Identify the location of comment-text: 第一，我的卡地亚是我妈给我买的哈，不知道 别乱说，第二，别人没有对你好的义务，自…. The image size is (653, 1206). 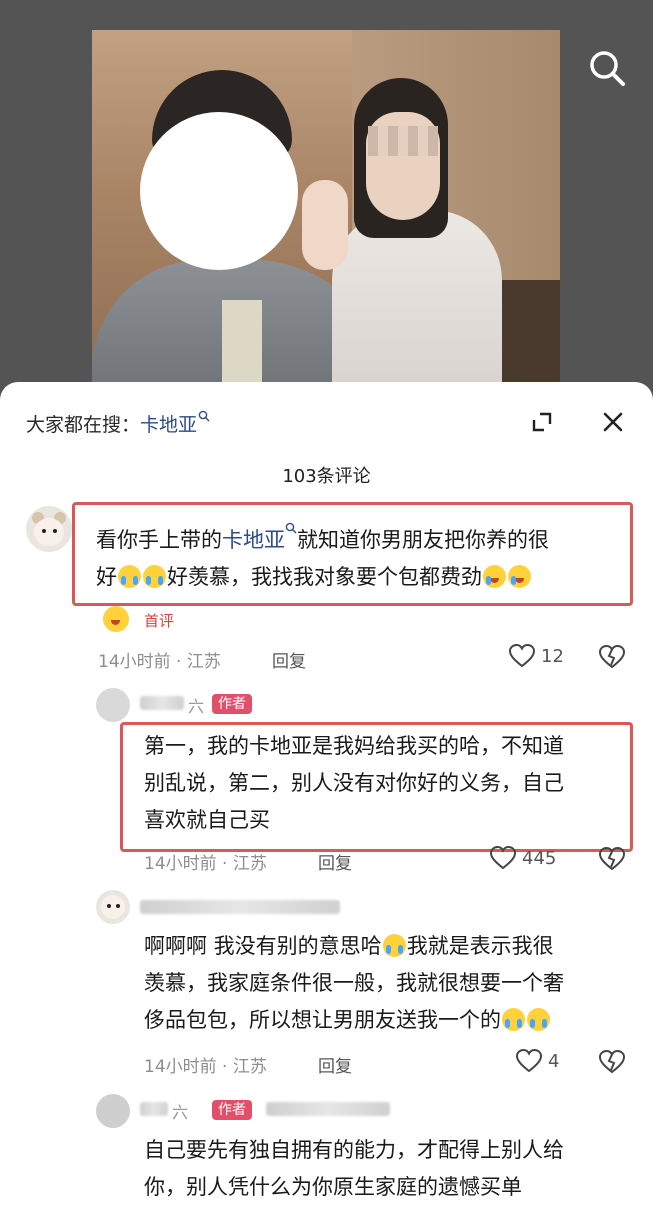
(354, 783).